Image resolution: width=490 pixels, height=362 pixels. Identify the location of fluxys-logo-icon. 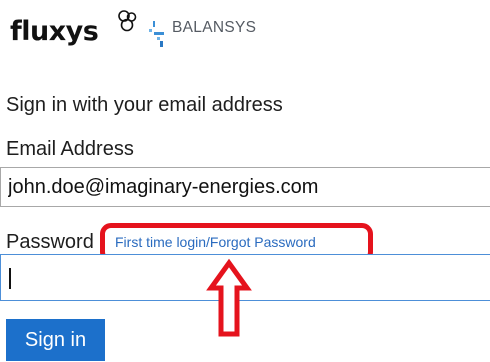
(127, 21).